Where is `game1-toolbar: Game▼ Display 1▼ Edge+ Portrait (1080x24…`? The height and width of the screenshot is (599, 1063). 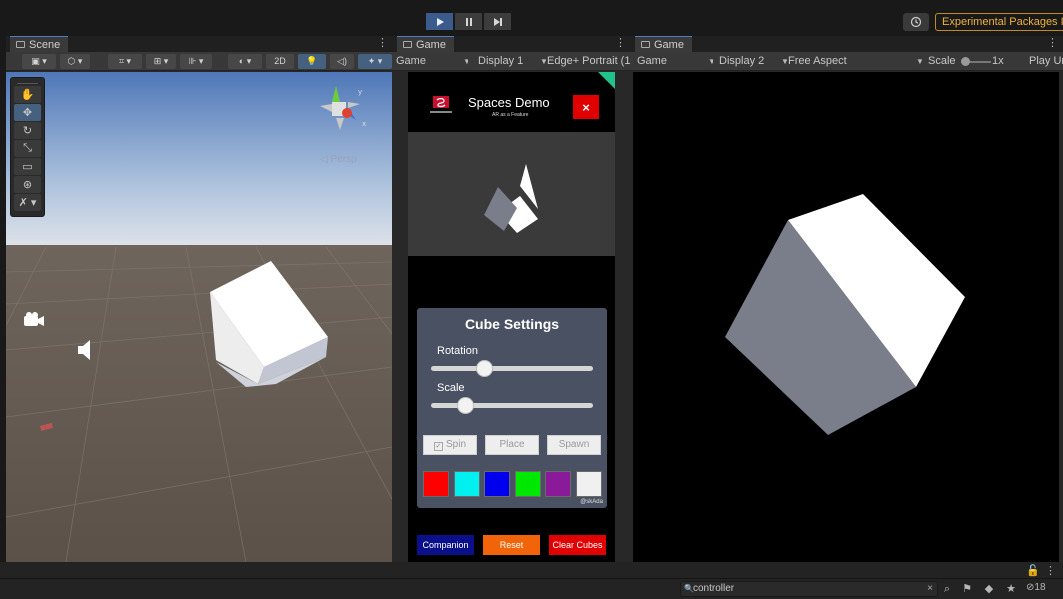 game1-toolbar: Game▼ Display 1▼ Edge+ Portrait (1080x24… is located at coordinates (512, 61).